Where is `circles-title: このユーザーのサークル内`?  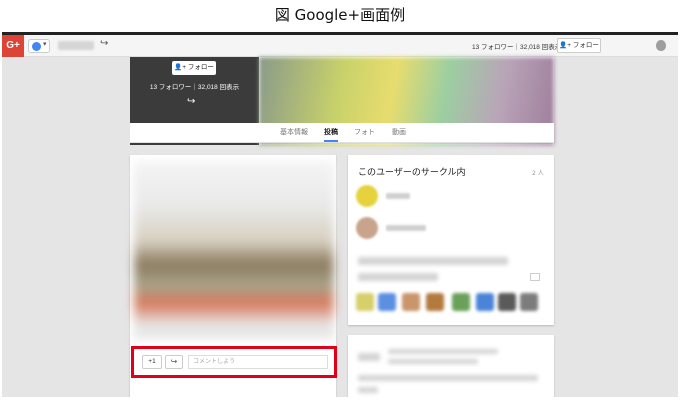 circles-title: このユーザーのサークル内 is located at coordinates (412, 173).